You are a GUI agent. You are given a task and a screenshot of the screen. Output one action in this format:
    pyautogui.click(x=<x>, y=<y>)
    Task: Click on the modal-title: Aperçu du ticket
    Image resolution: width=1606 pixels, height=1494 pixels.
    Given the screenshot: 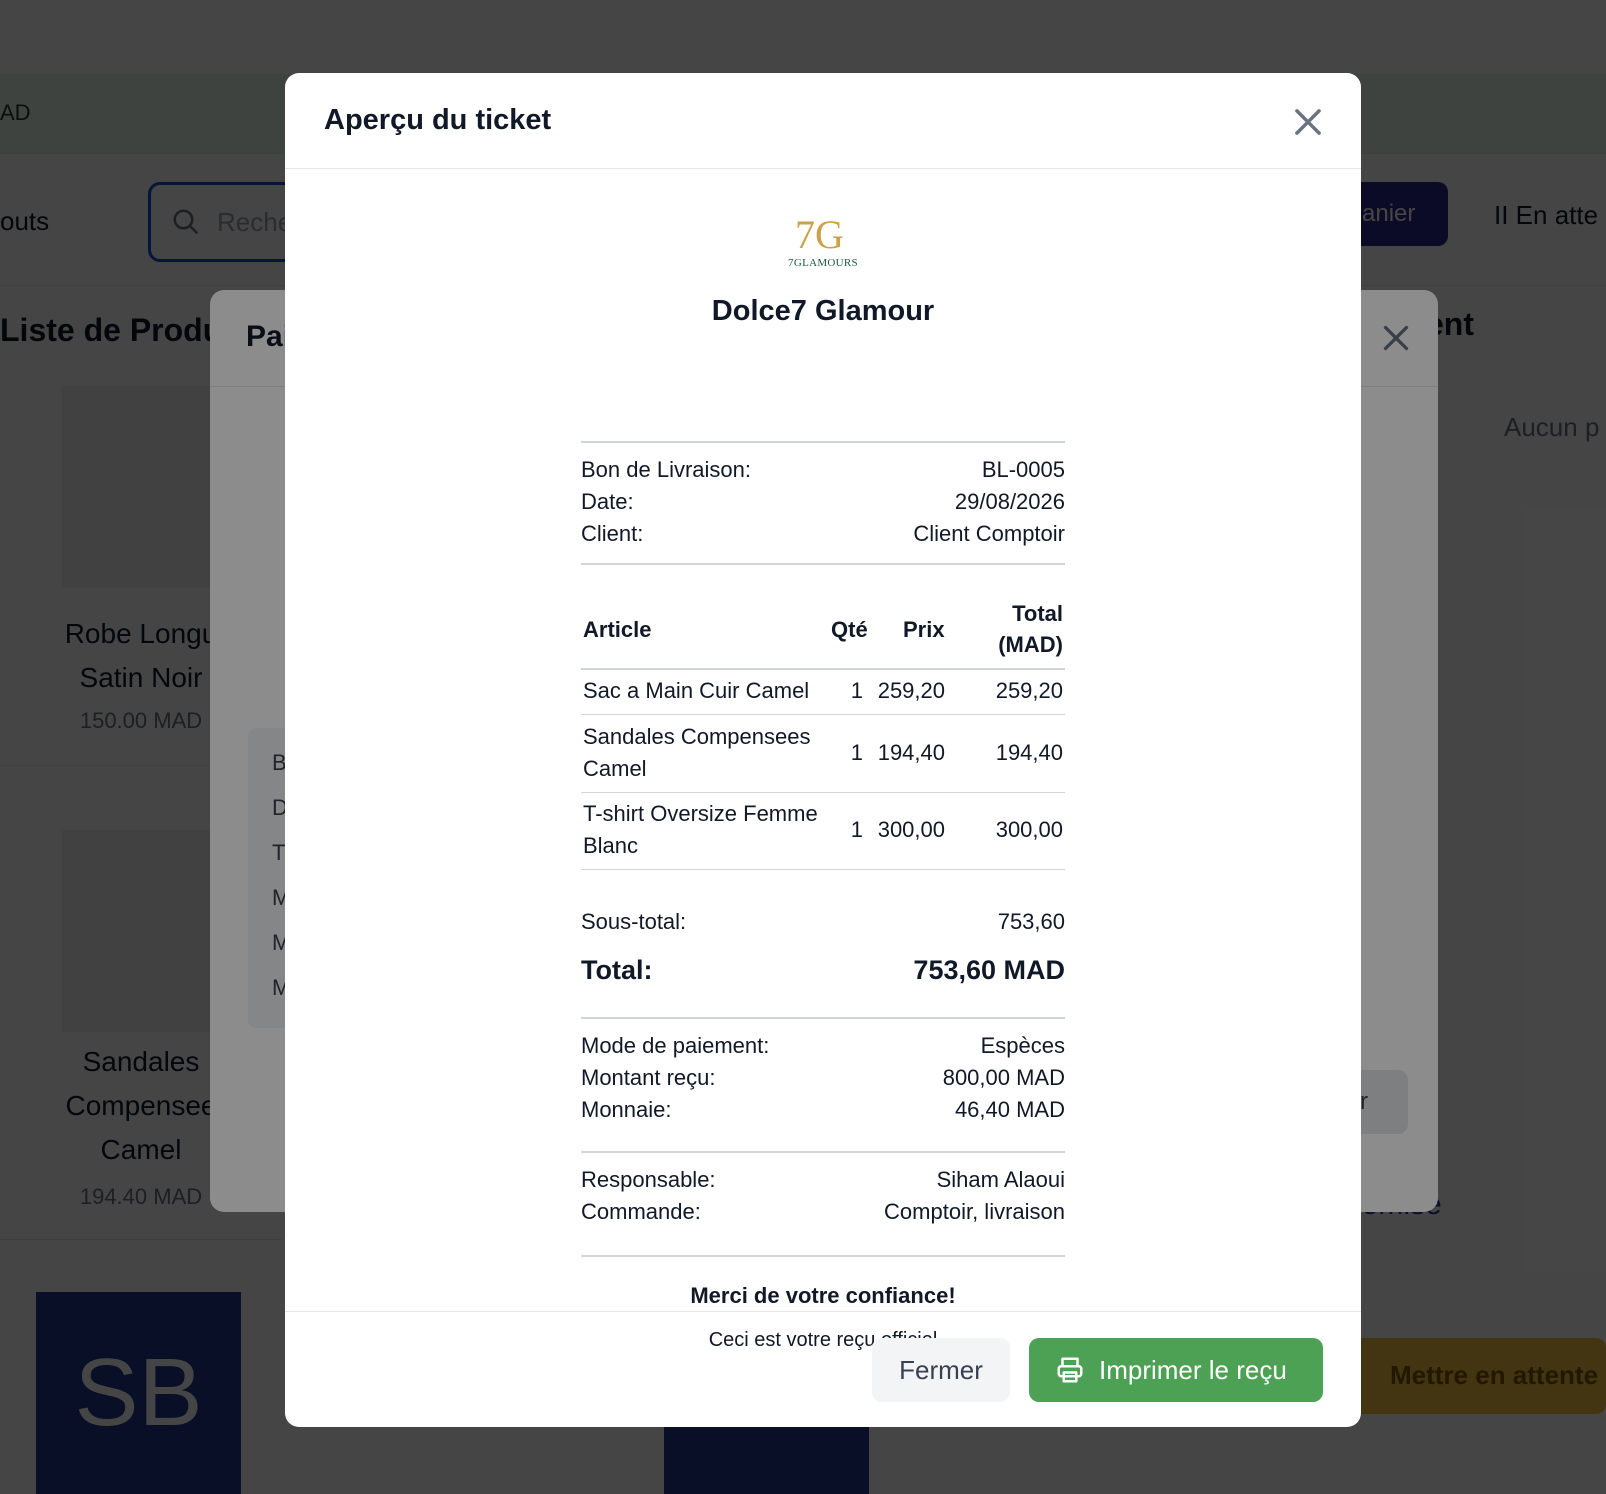 What is the action you would take?
    pyautogui.click(x=438, y=120)
    